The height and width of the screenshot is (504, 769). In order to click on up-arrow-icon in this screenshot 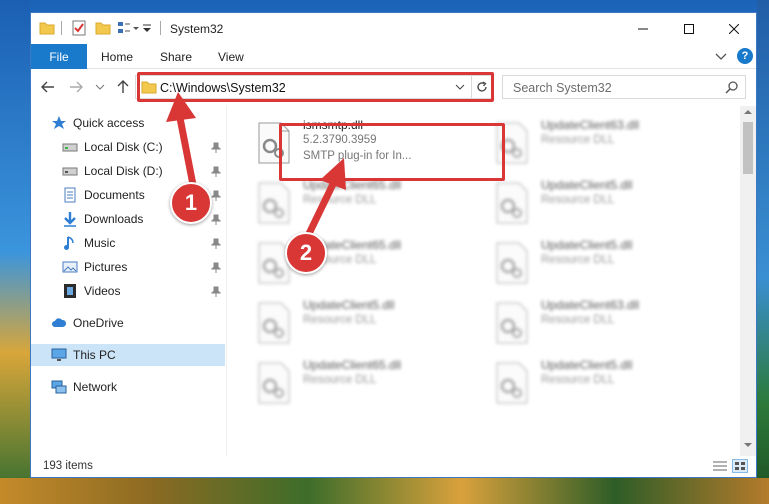, I will do `click(123, 87)`.